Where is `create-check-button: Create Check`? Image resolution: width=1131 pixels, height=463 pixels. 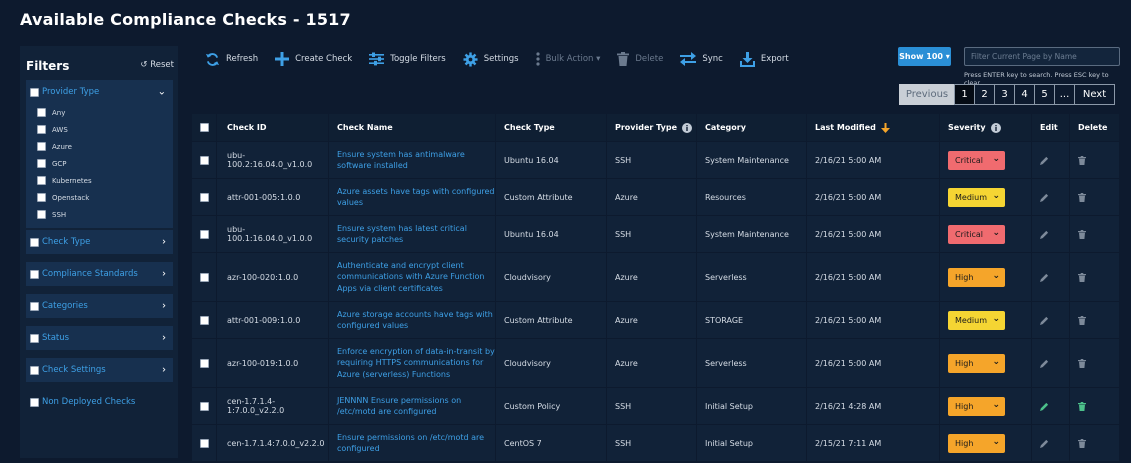 create-check-button: Create Check is located at coordinates (313, 59).